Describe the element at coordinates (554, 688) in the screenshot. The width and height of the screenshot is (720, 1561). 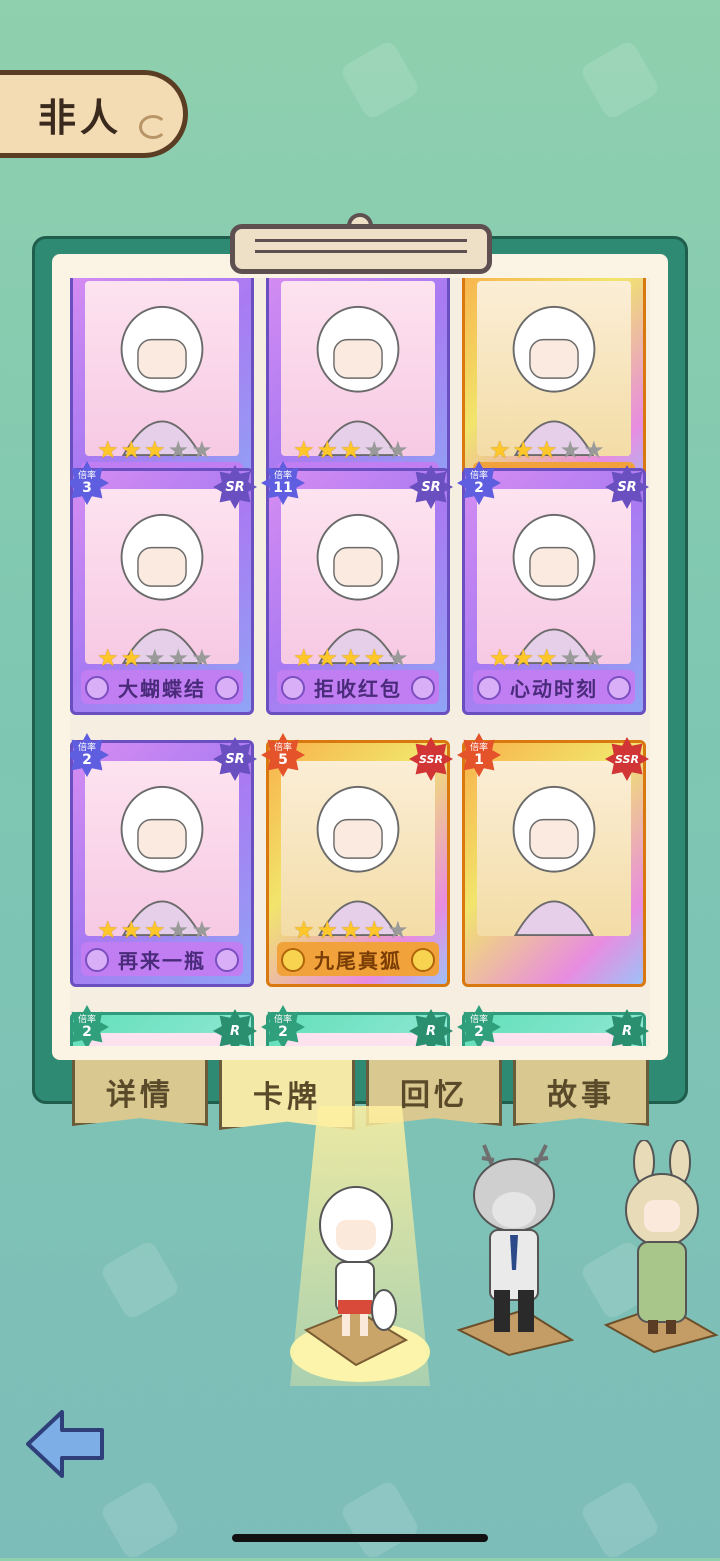
I see `card-name: 心动时刻` at that location.